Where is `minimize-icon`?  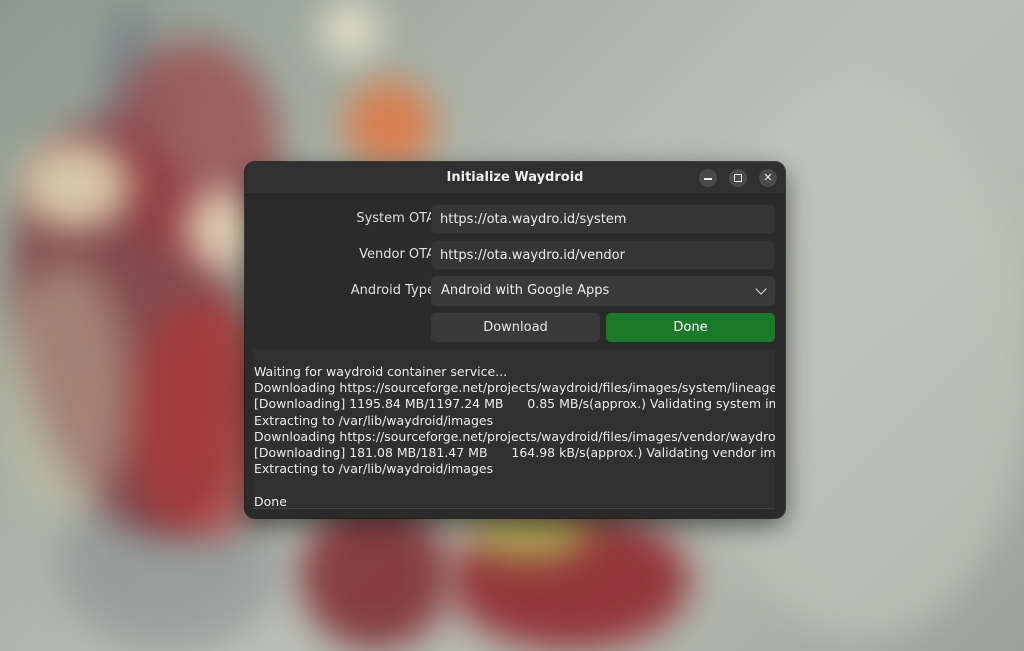 minimize-icon is located at coordinates (708, 179).